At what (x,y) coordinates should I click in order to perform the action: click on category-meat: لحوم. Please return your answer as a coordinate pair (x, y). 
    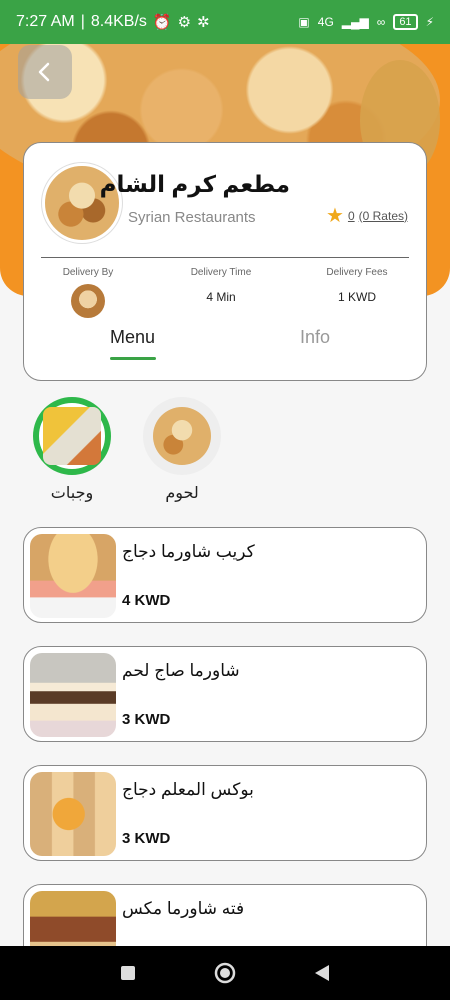
    Looking at the image, I should click on (182, 450).